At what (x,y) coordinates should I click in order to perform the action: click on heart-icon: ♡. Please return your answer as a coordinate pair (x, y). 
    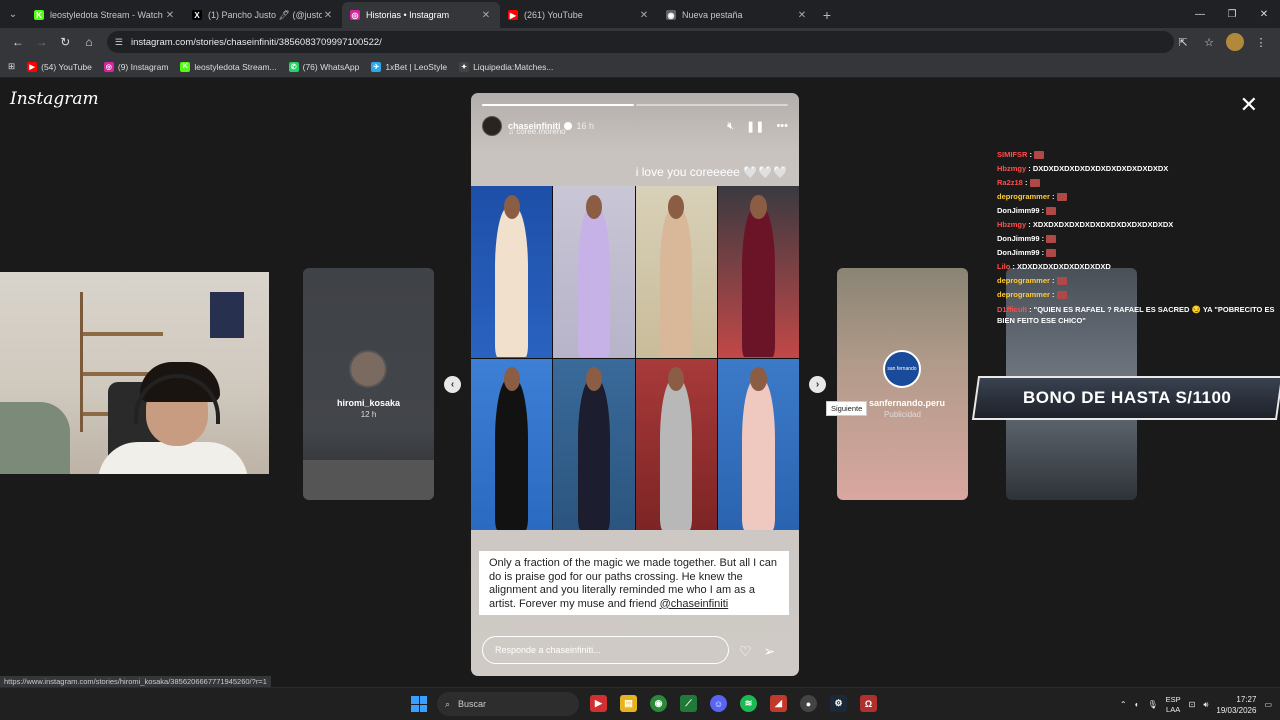
    Looking at the image, I should click on (745, 651).